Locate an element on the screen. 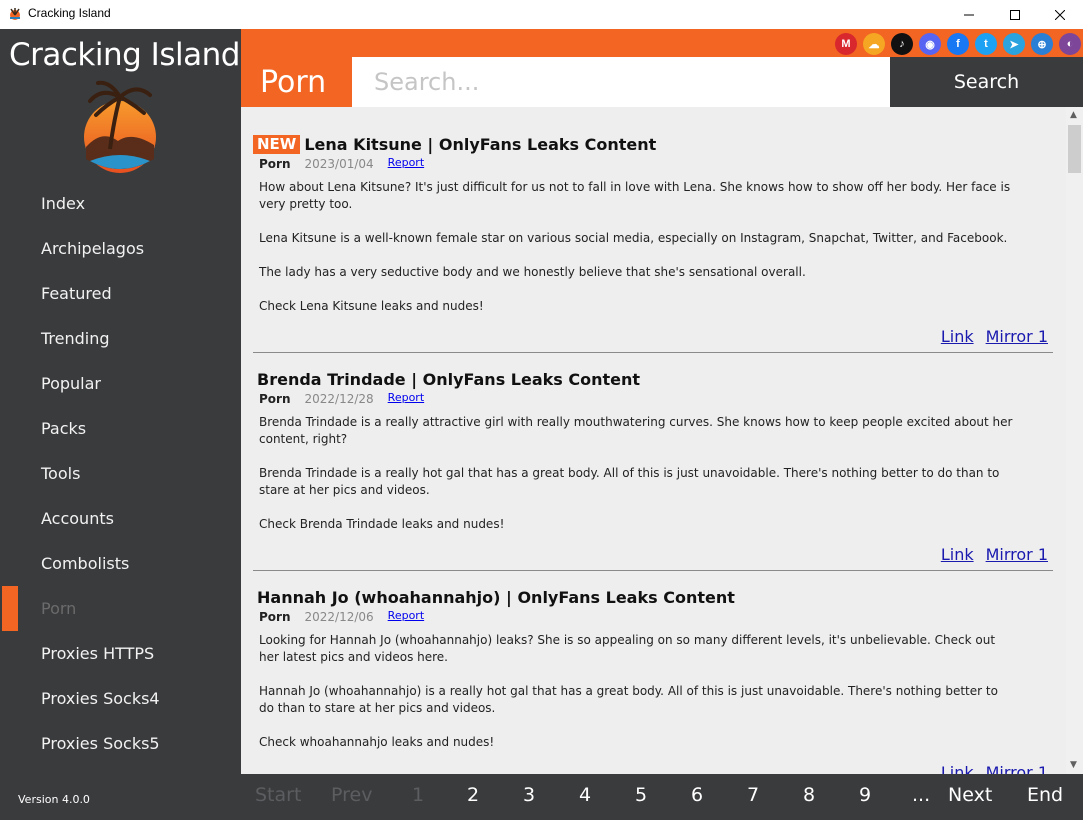  sidebar-item-combolists: Combolists is located at coordinates (120, 563).